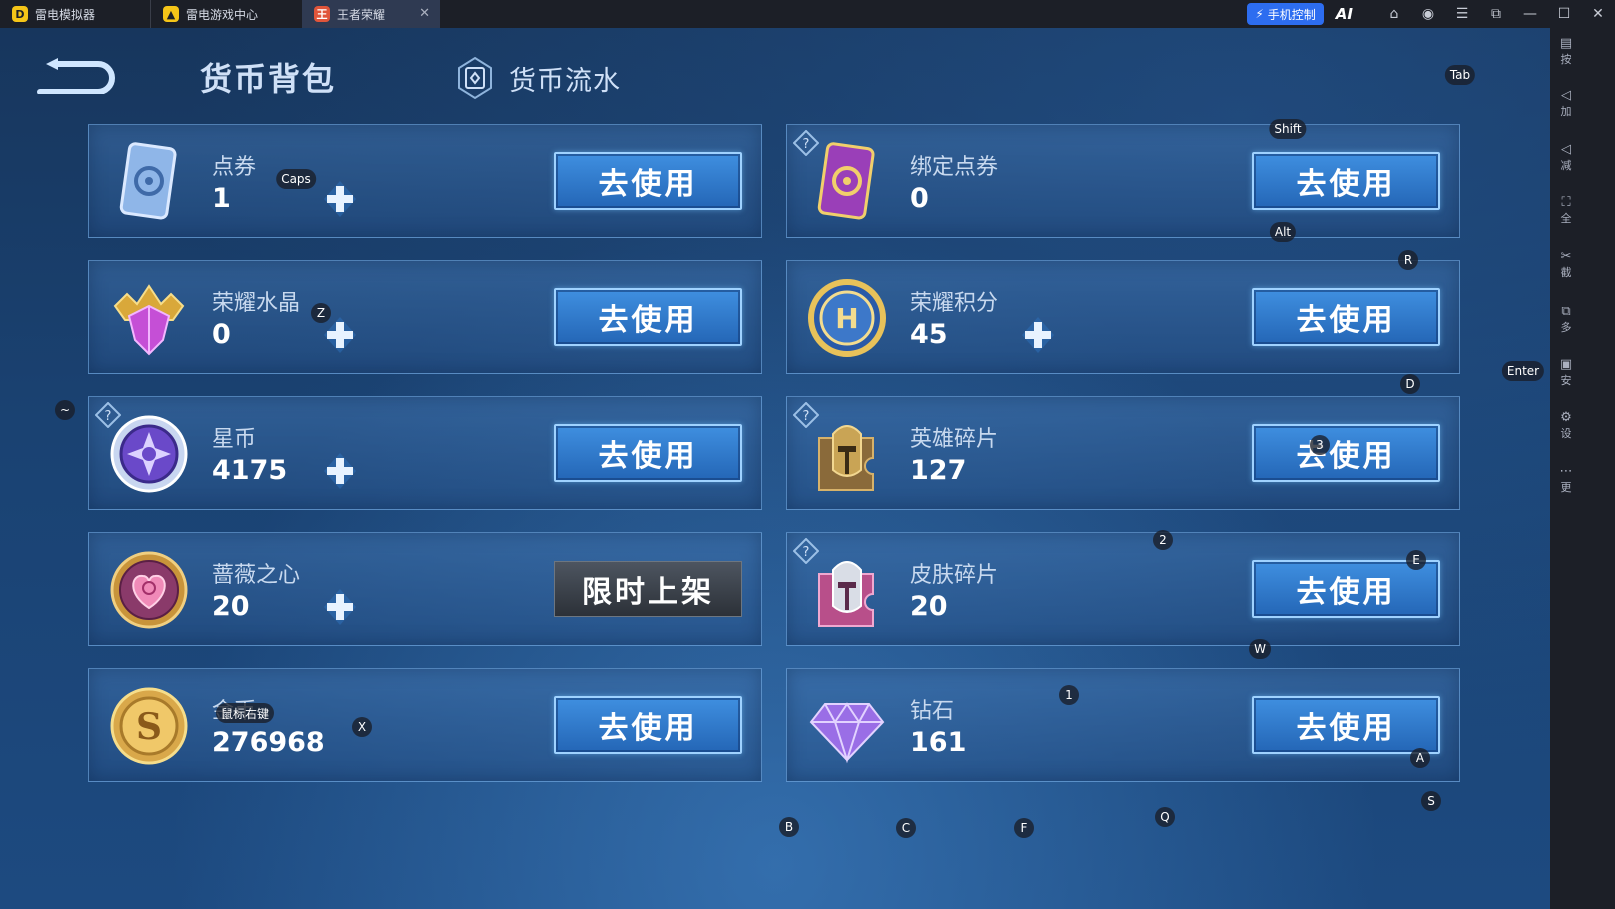  Describe the element at coordinates (1564, 14) in the screenshot. I see `maximize-icon: ☐` at that location.